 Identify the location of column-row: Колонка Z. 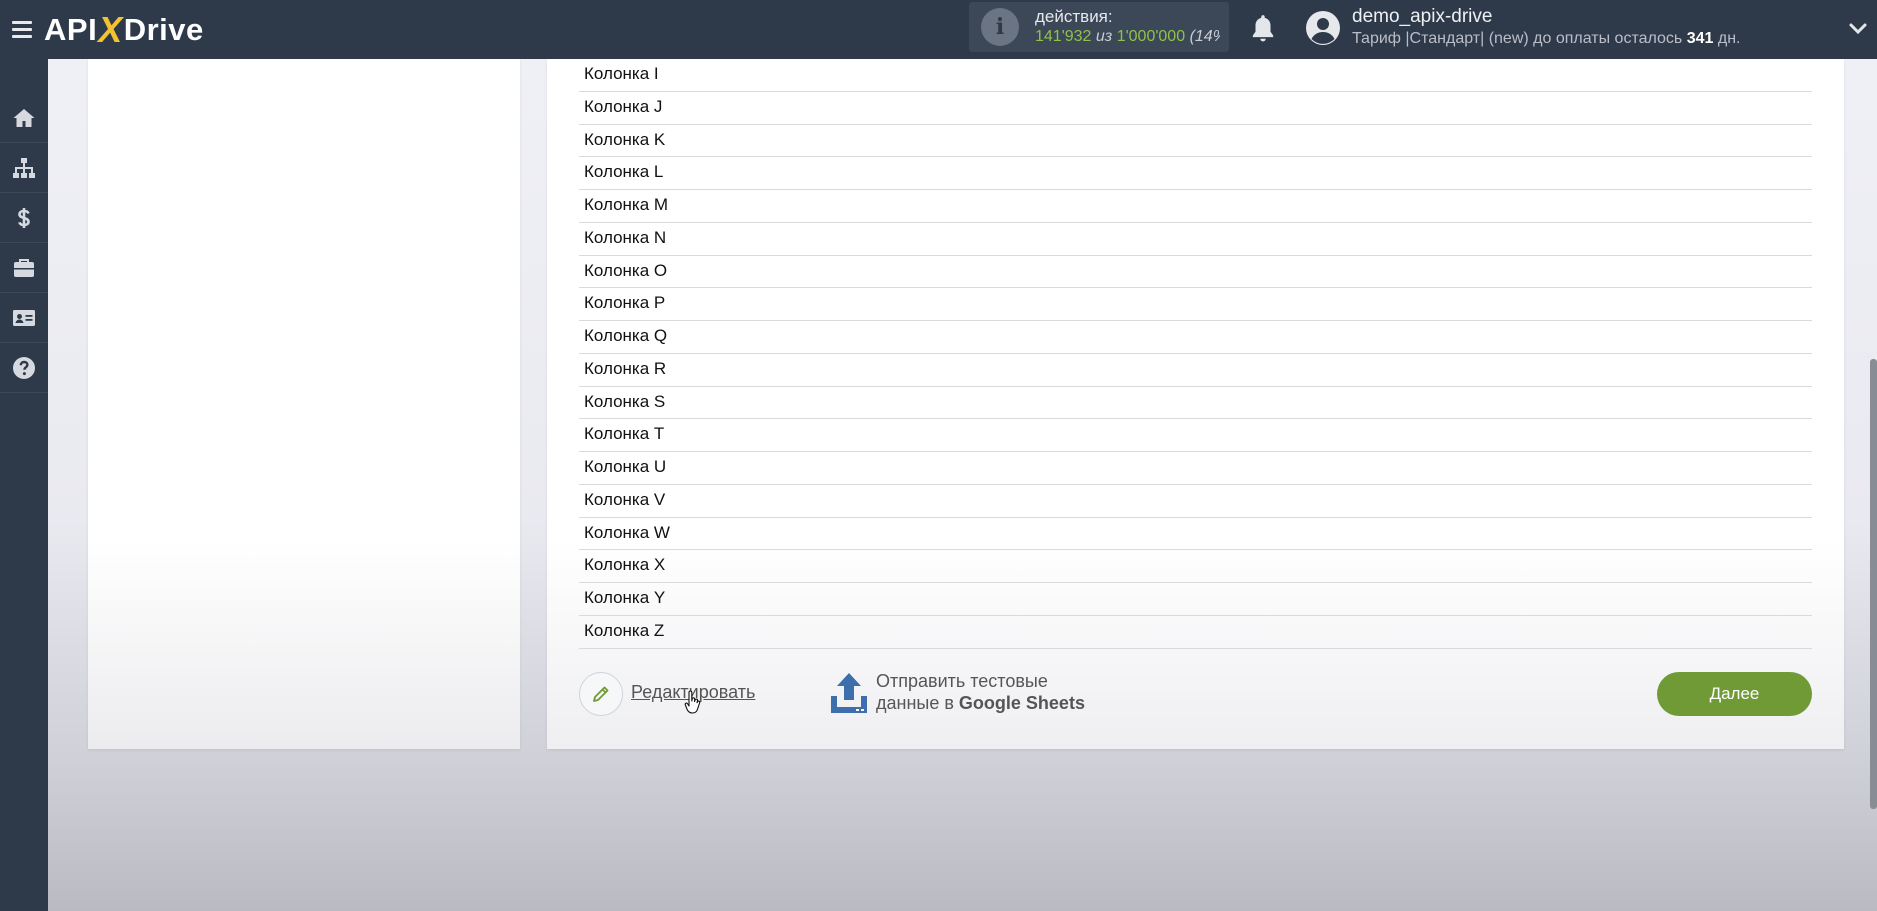
(1195, 632).